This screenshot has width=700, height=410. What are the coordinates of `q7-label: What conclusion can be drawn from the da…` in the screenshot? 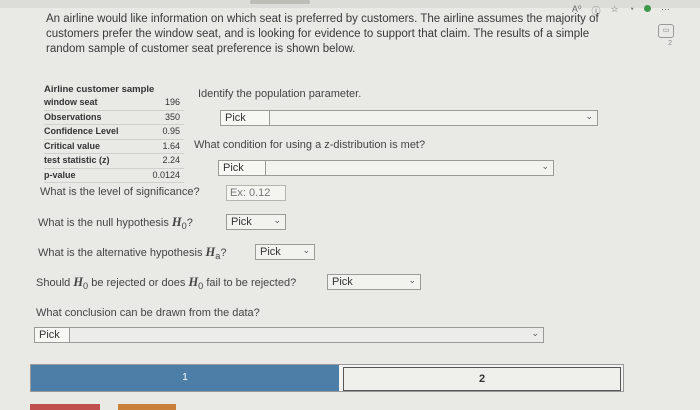 It's located at (148, 313).